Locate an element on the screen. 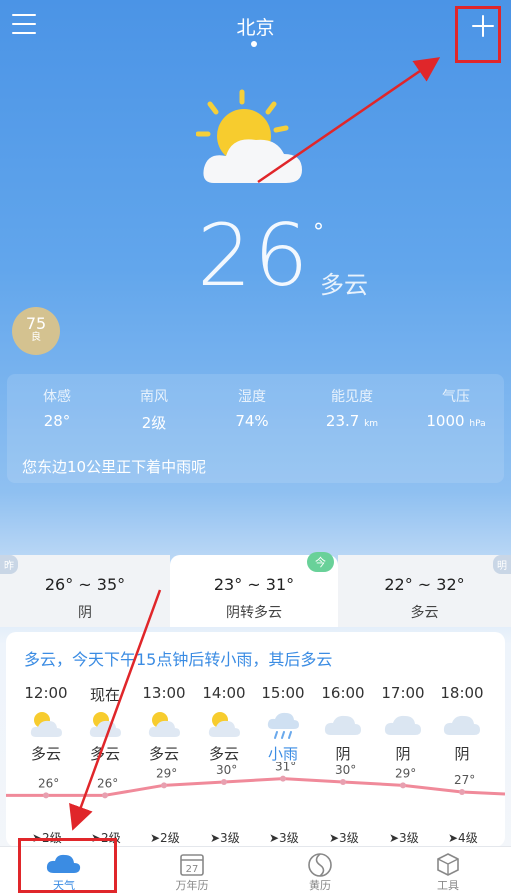  almanac-icon is located at coordinates (320, 864).